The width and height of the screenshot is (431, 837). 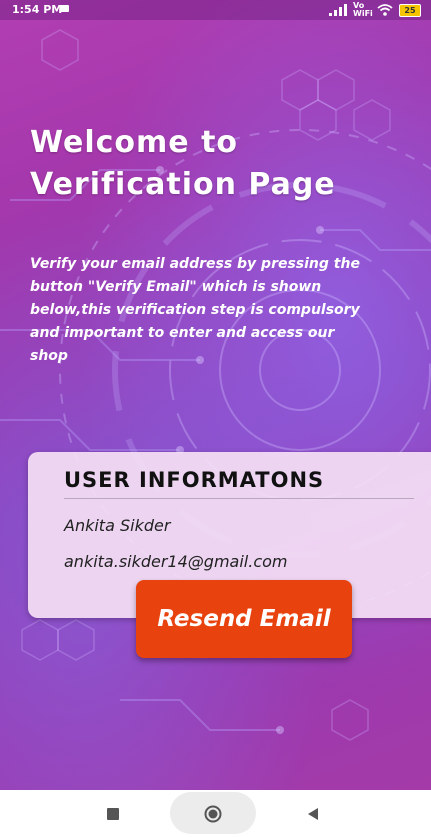 What do you see at coordinates (385, 10) in the screenshot?
I see `wifi-icon` at bounding box center [385, 10].